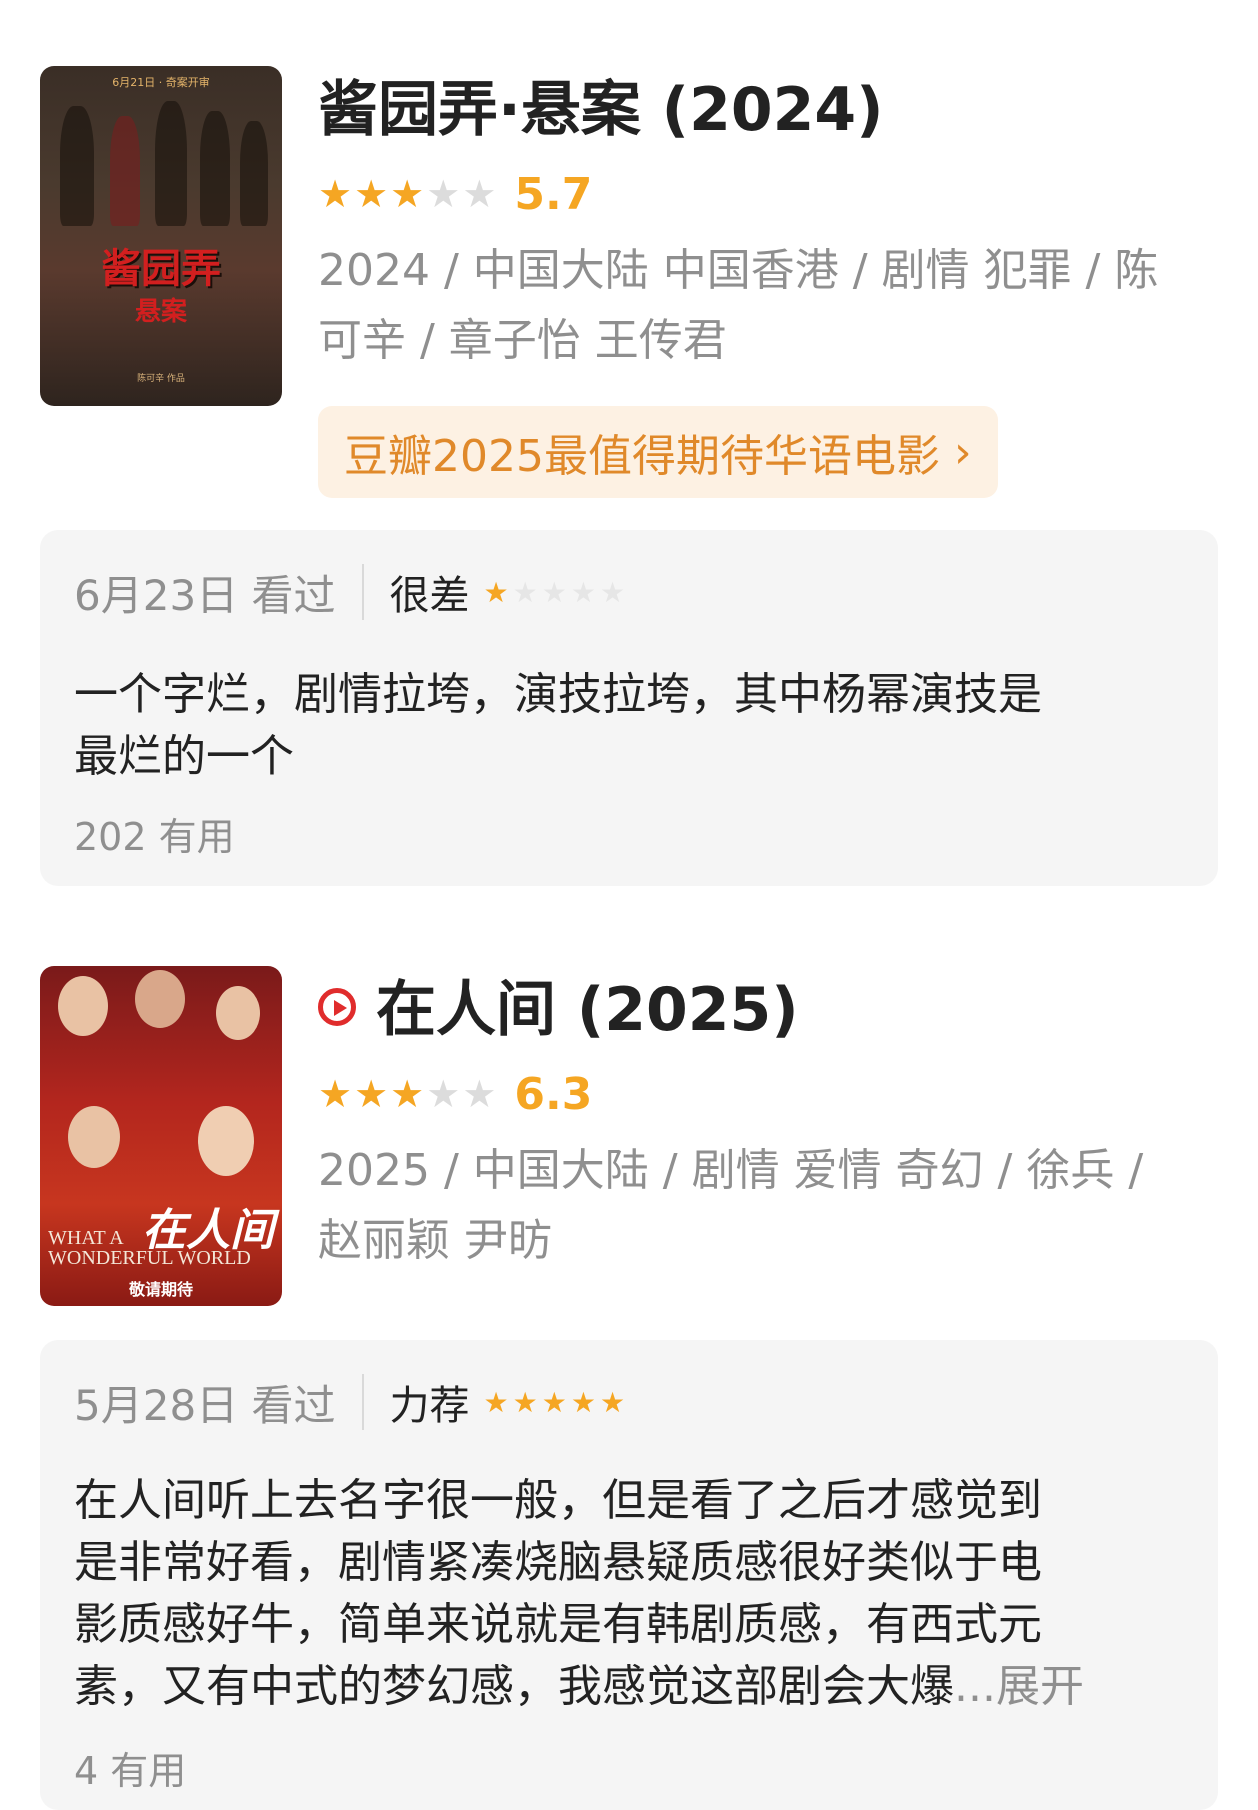  I want to click on poster-title-art: 酱园弄, so click(161, 268).